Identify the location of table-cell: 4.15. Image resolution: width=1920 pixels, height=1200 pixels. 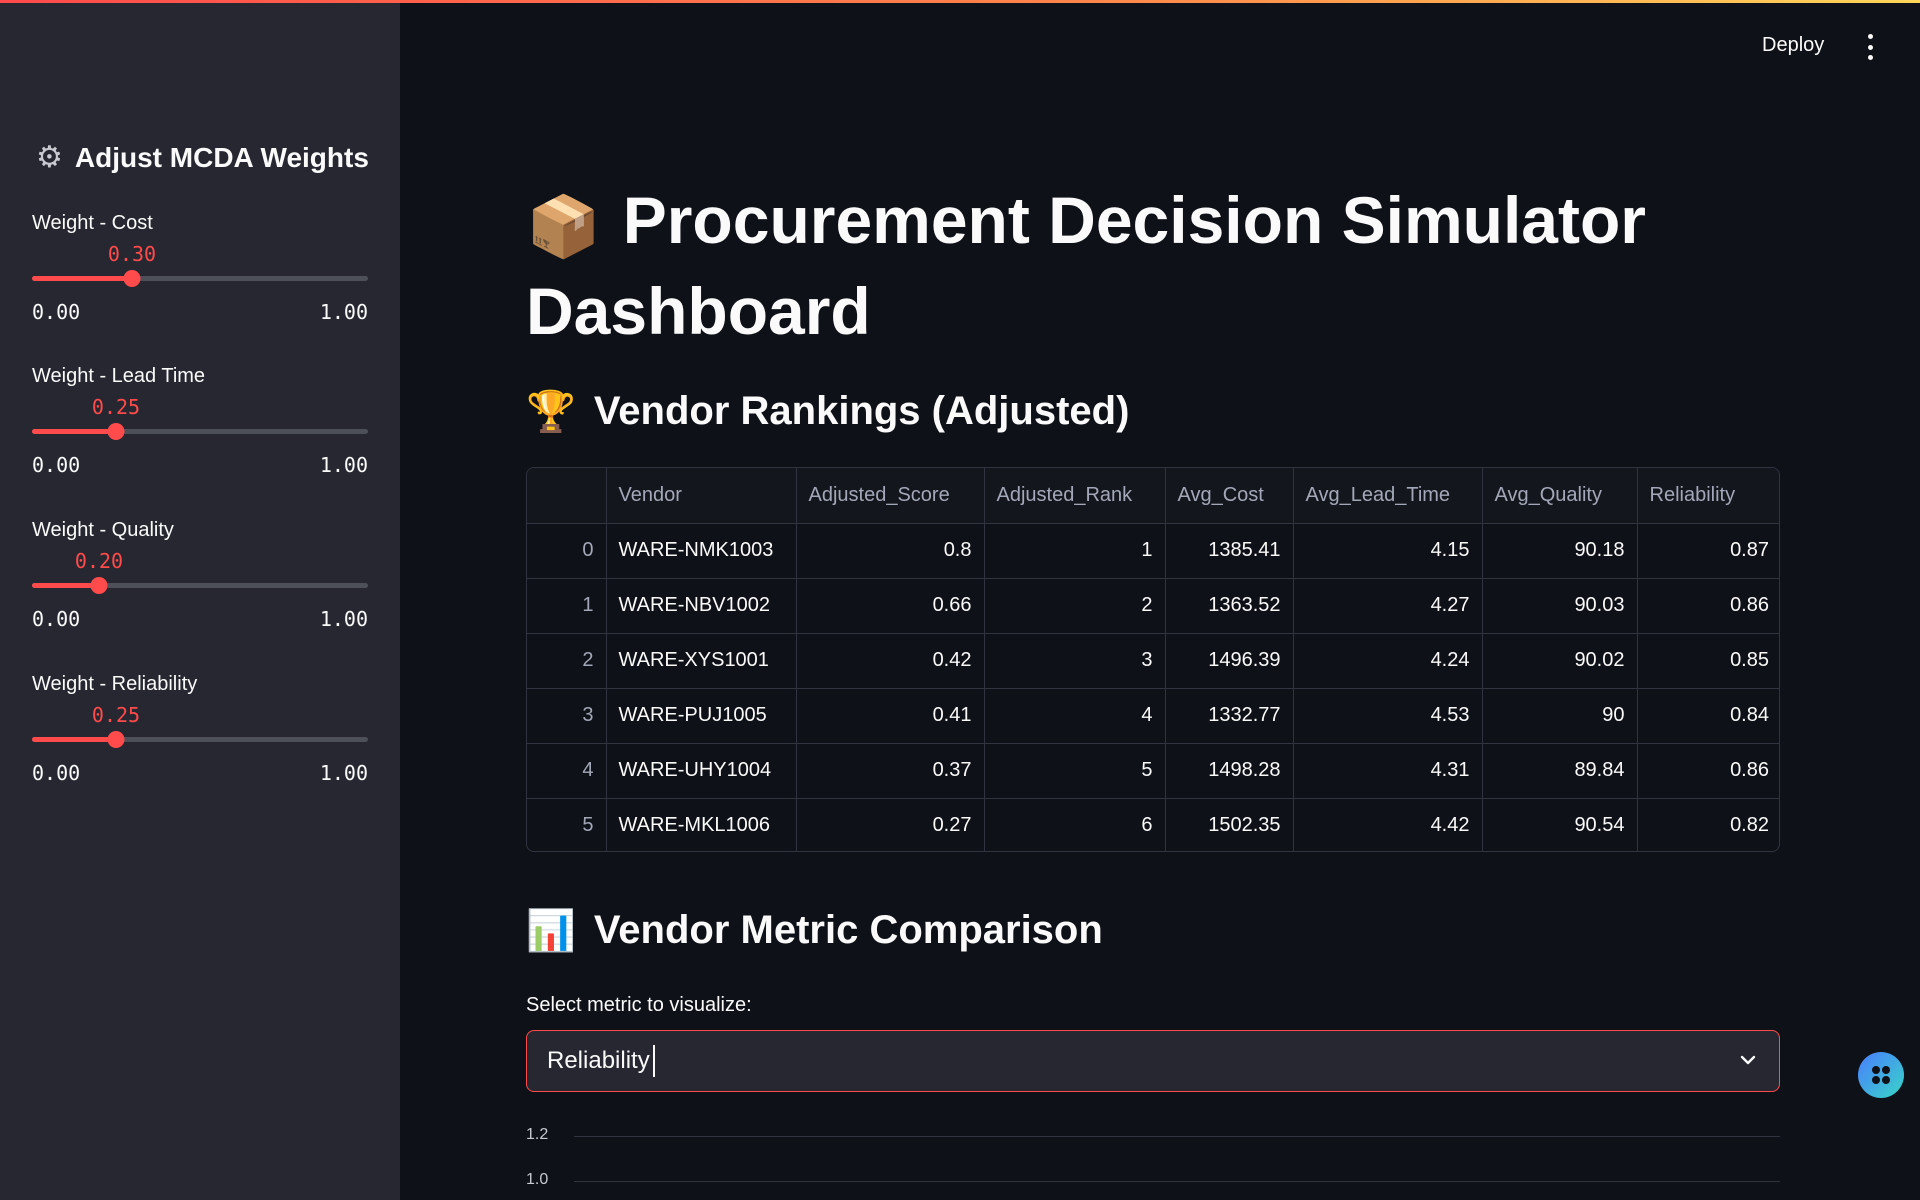
(1388, 551).